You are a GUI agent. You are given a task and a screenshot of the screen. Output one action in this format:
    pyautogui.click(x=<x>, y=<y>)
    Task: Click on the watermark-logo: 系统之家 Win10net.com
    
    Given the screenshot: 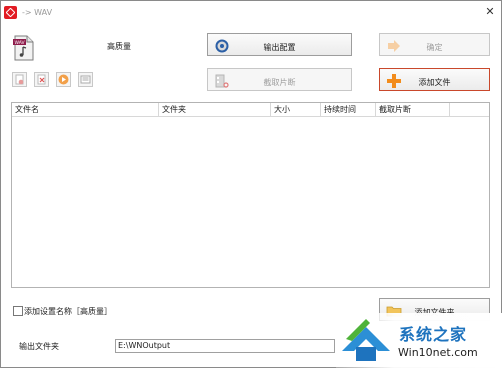 What is the action you would take?
    pyautogui.click(x=419, y=340)
    